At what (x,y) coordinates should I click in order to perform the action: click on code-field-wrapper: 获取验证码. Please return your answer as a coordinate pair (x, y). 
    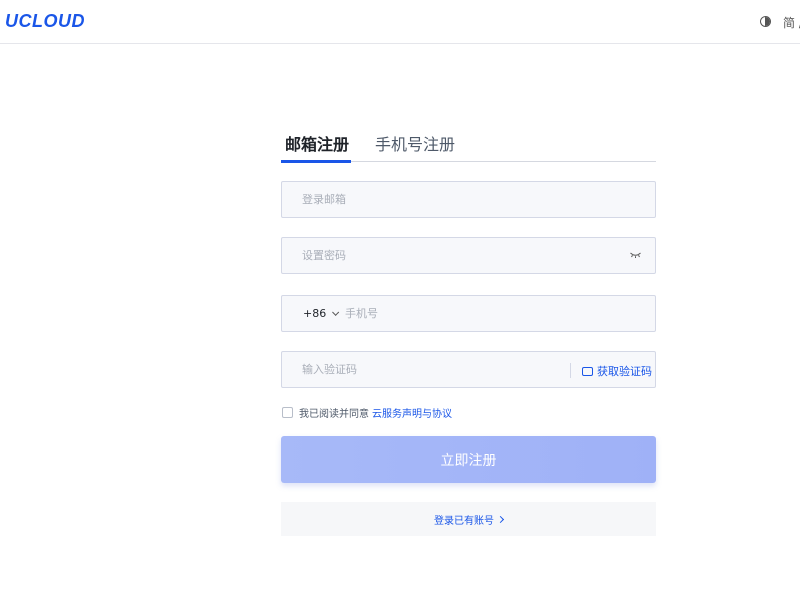
    Looking at the image, I should click on (468, 369).